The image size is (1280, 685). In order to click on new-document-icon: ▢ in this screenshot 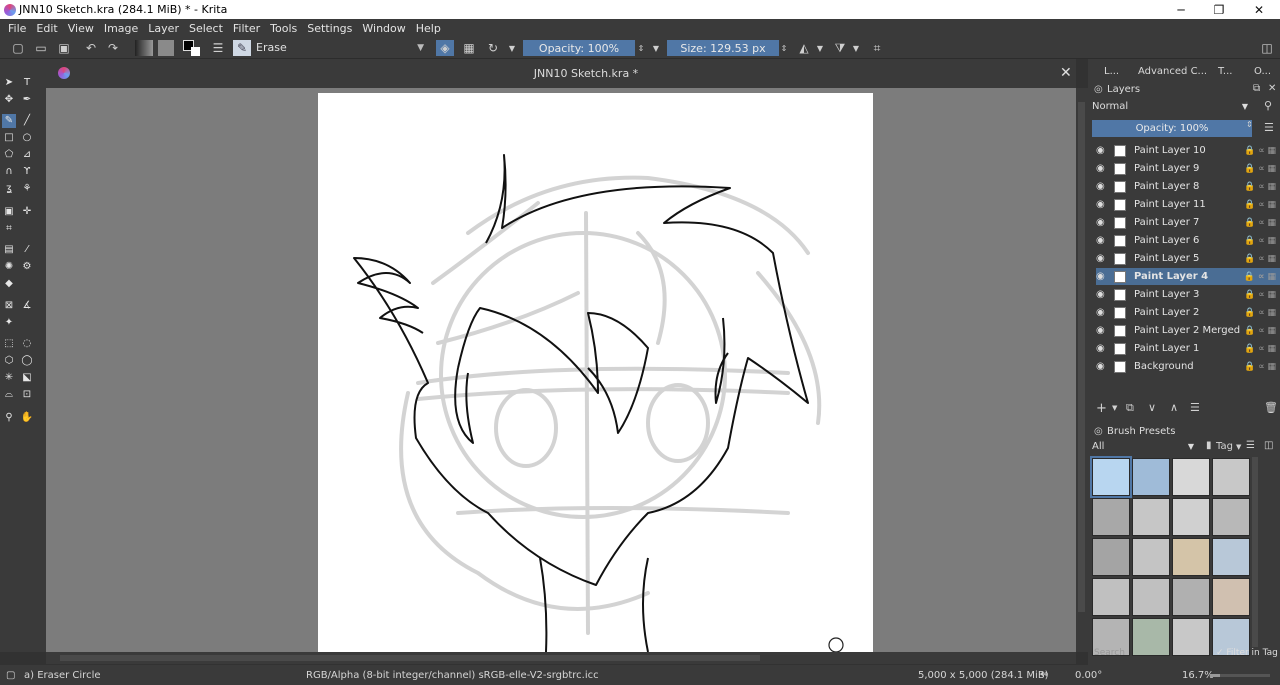, I will do `click(18, 48)`.